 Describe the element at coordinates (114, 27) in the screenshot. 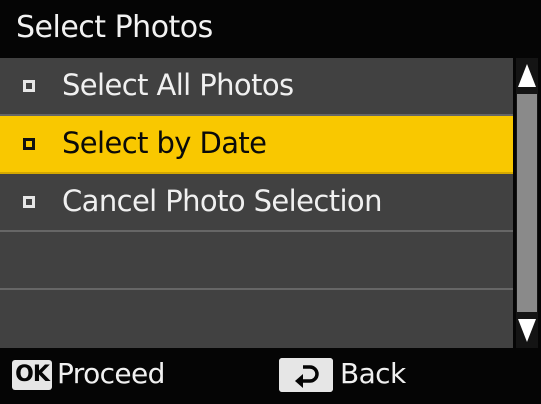

I see `screen-title: Select Photos` at that location.